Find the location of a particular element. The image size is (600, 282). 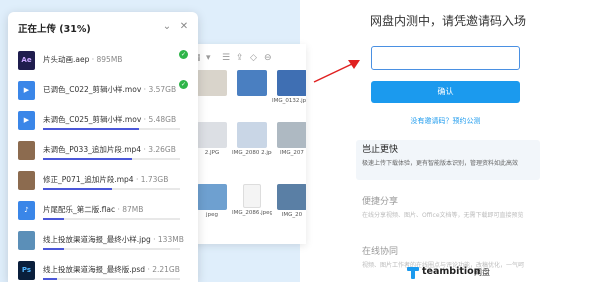

teambition-logo-icon is located at coordinates (413, 273).